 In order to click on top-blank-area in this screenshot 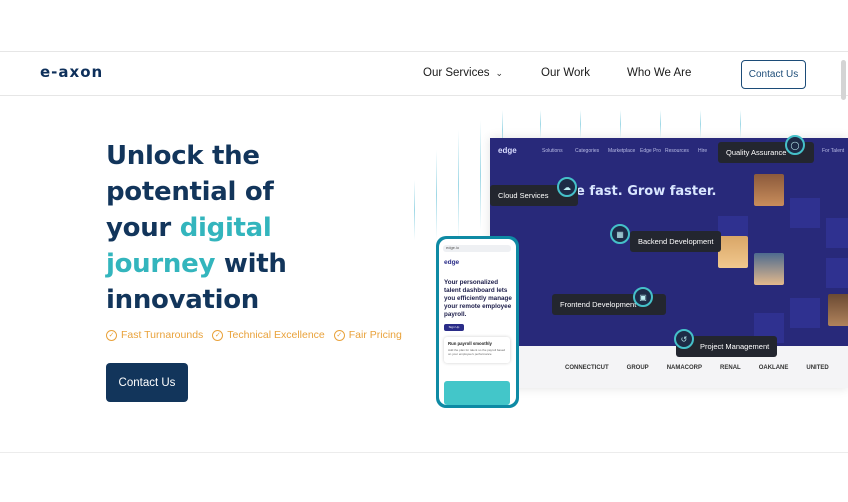, I will do `click(424, 25)`.